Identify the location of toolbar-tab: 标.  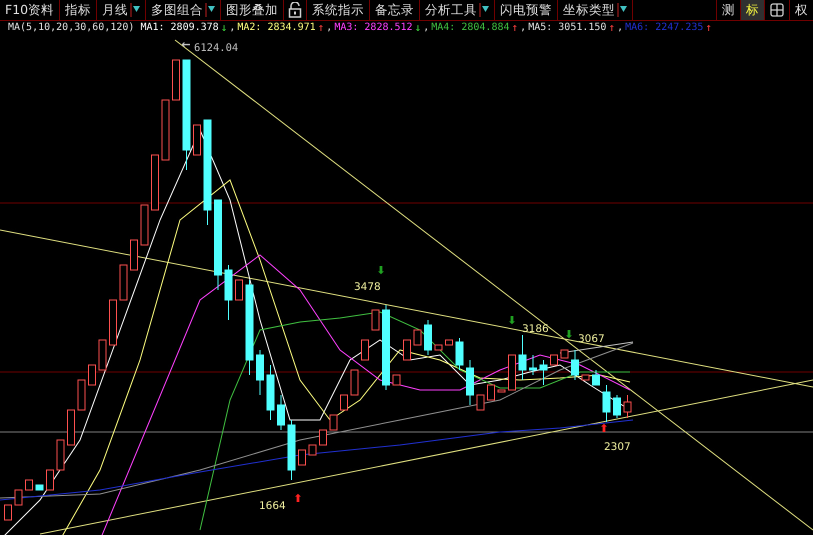
(752, 10).